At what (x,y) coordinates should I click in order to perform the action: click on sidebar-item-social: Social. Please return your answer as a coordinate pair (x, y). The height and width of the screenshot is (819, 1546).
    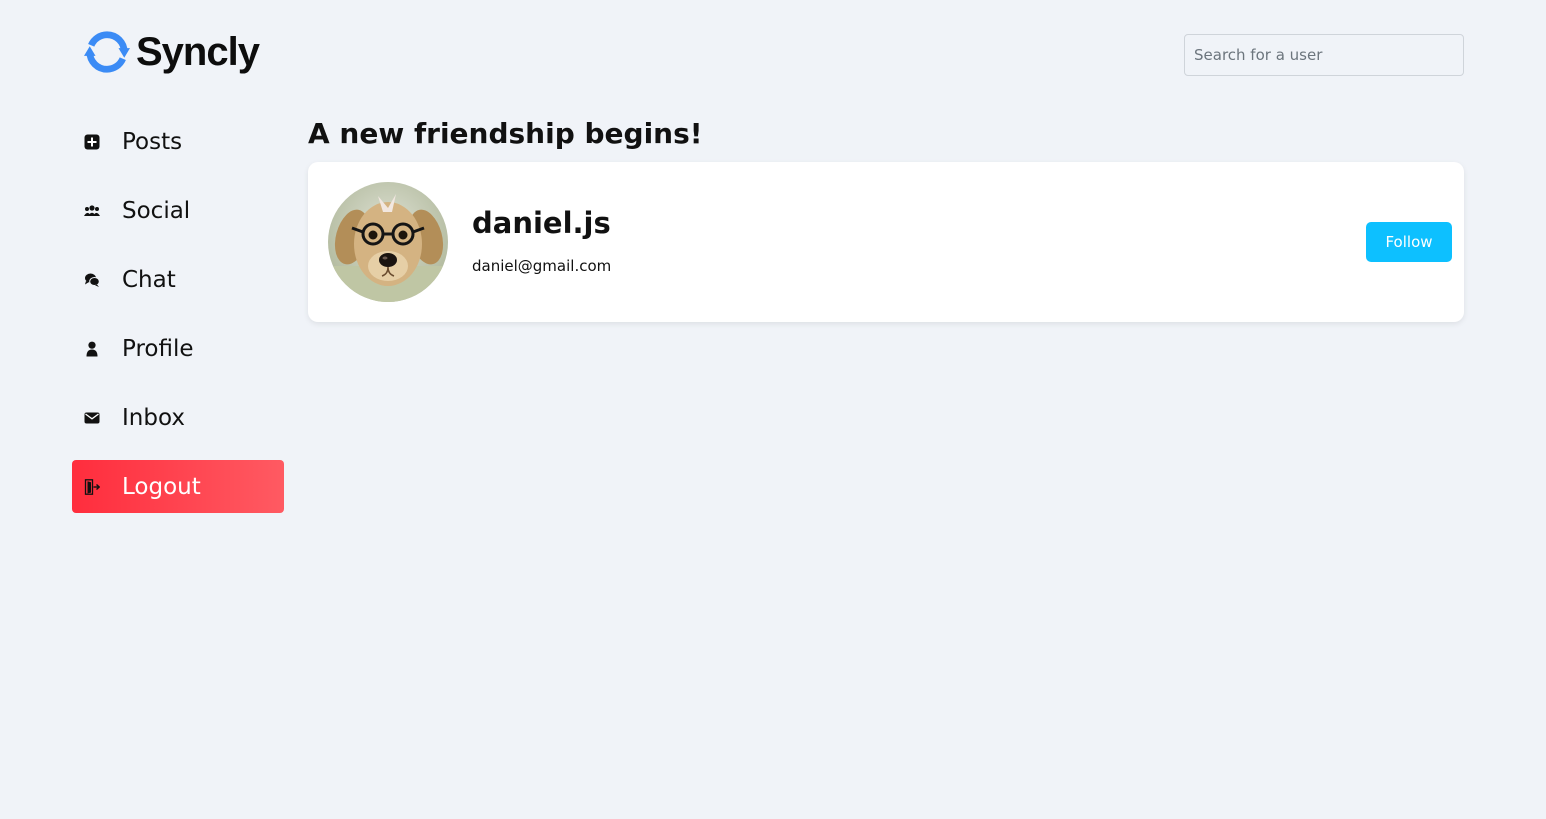
    Looking at the image, I should click on (178, 210).